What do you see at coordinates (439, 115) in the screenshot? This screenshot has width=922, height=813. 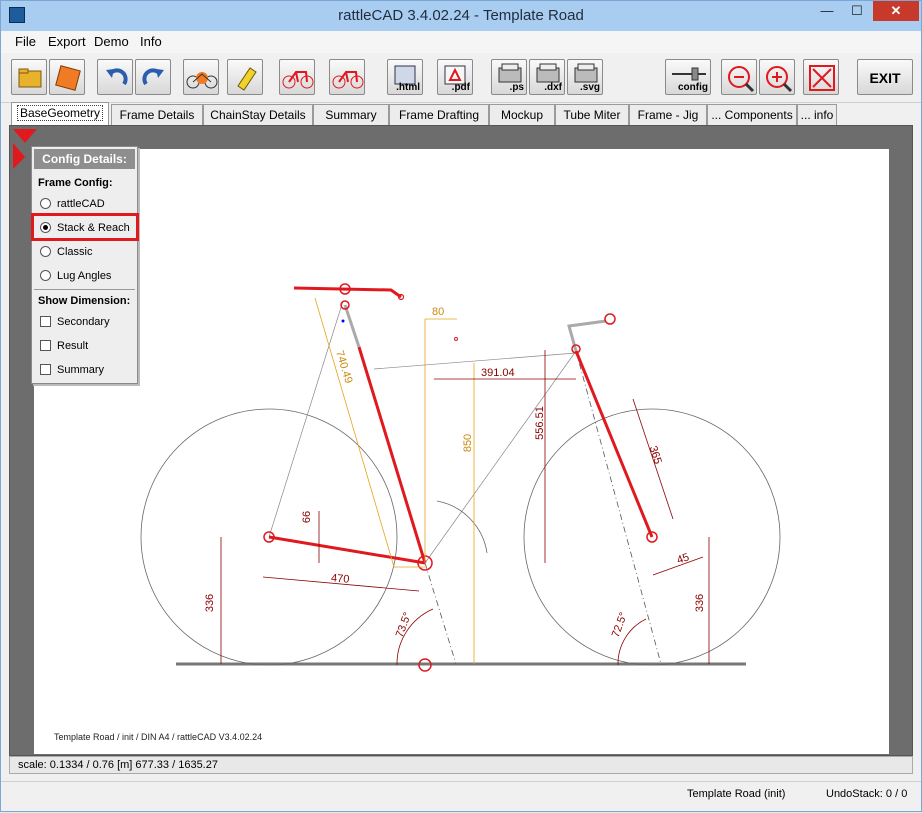 I see `tab-frame-drafting: Frame Drafting` at bounding box center [439, 115].